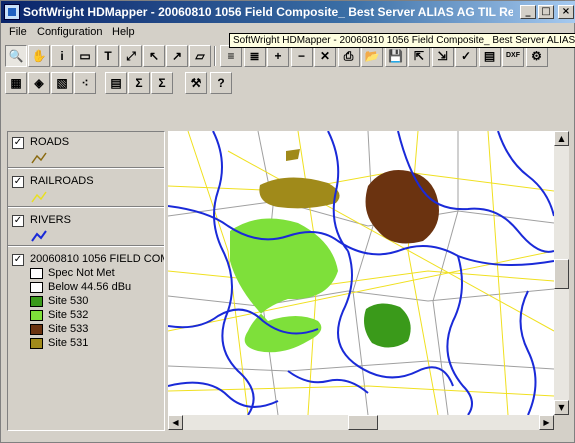  What do you see at coordinates (116, 83) in the screenshot?
I see `table-button: ▤` at bounding box center [116, 83].